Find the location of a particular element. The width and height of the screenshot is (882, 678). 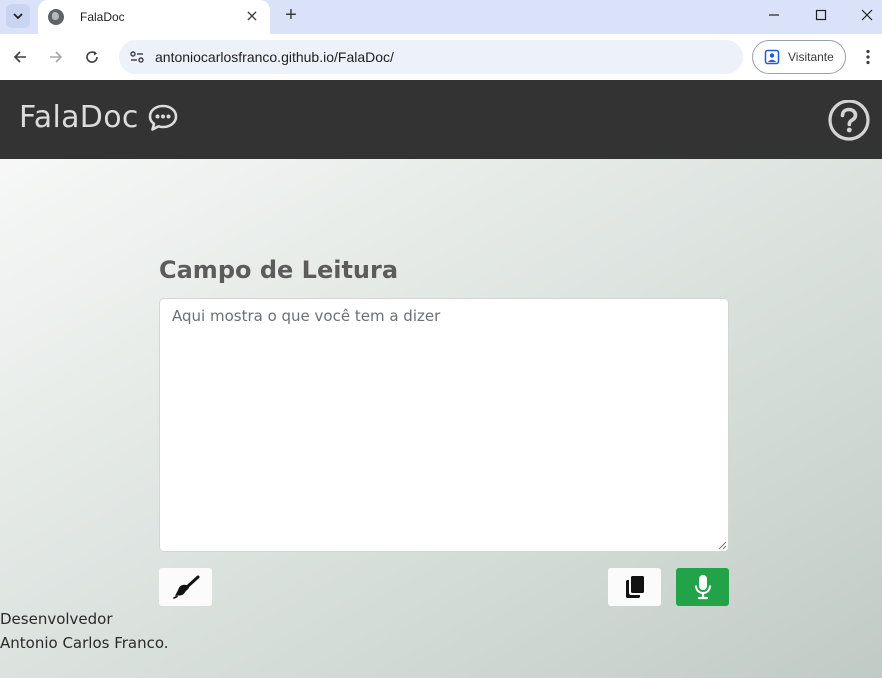

minimize-button is located at coordinates (774, 15).